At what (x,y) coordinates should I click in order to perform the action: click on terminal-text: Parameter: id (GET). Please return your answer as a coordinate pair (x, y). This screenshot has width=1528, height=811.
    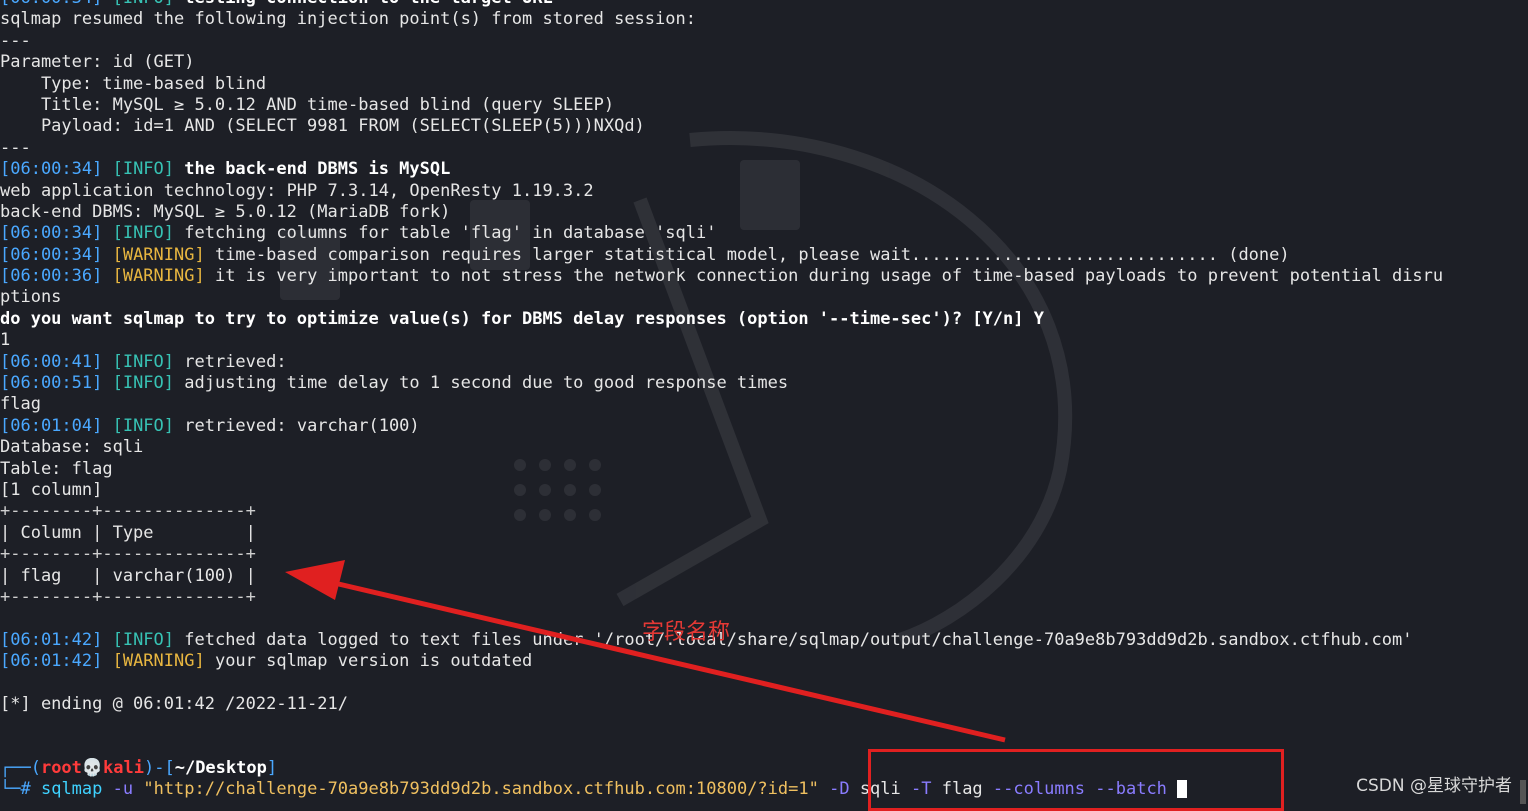
    Looking at the image, I should click on (97, 62).